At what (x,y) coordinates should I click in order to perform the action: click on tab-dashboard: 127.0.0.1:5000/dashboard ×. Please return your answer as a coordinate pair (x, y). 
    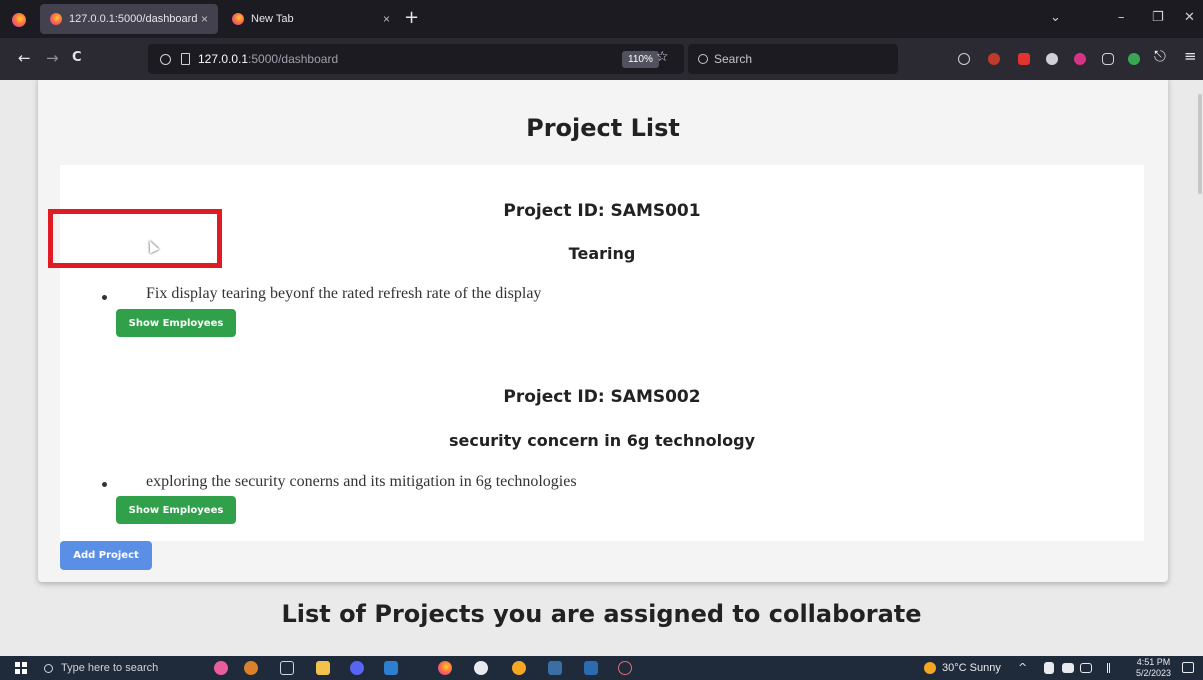
    Looking at the image, I should click on (129, 19).